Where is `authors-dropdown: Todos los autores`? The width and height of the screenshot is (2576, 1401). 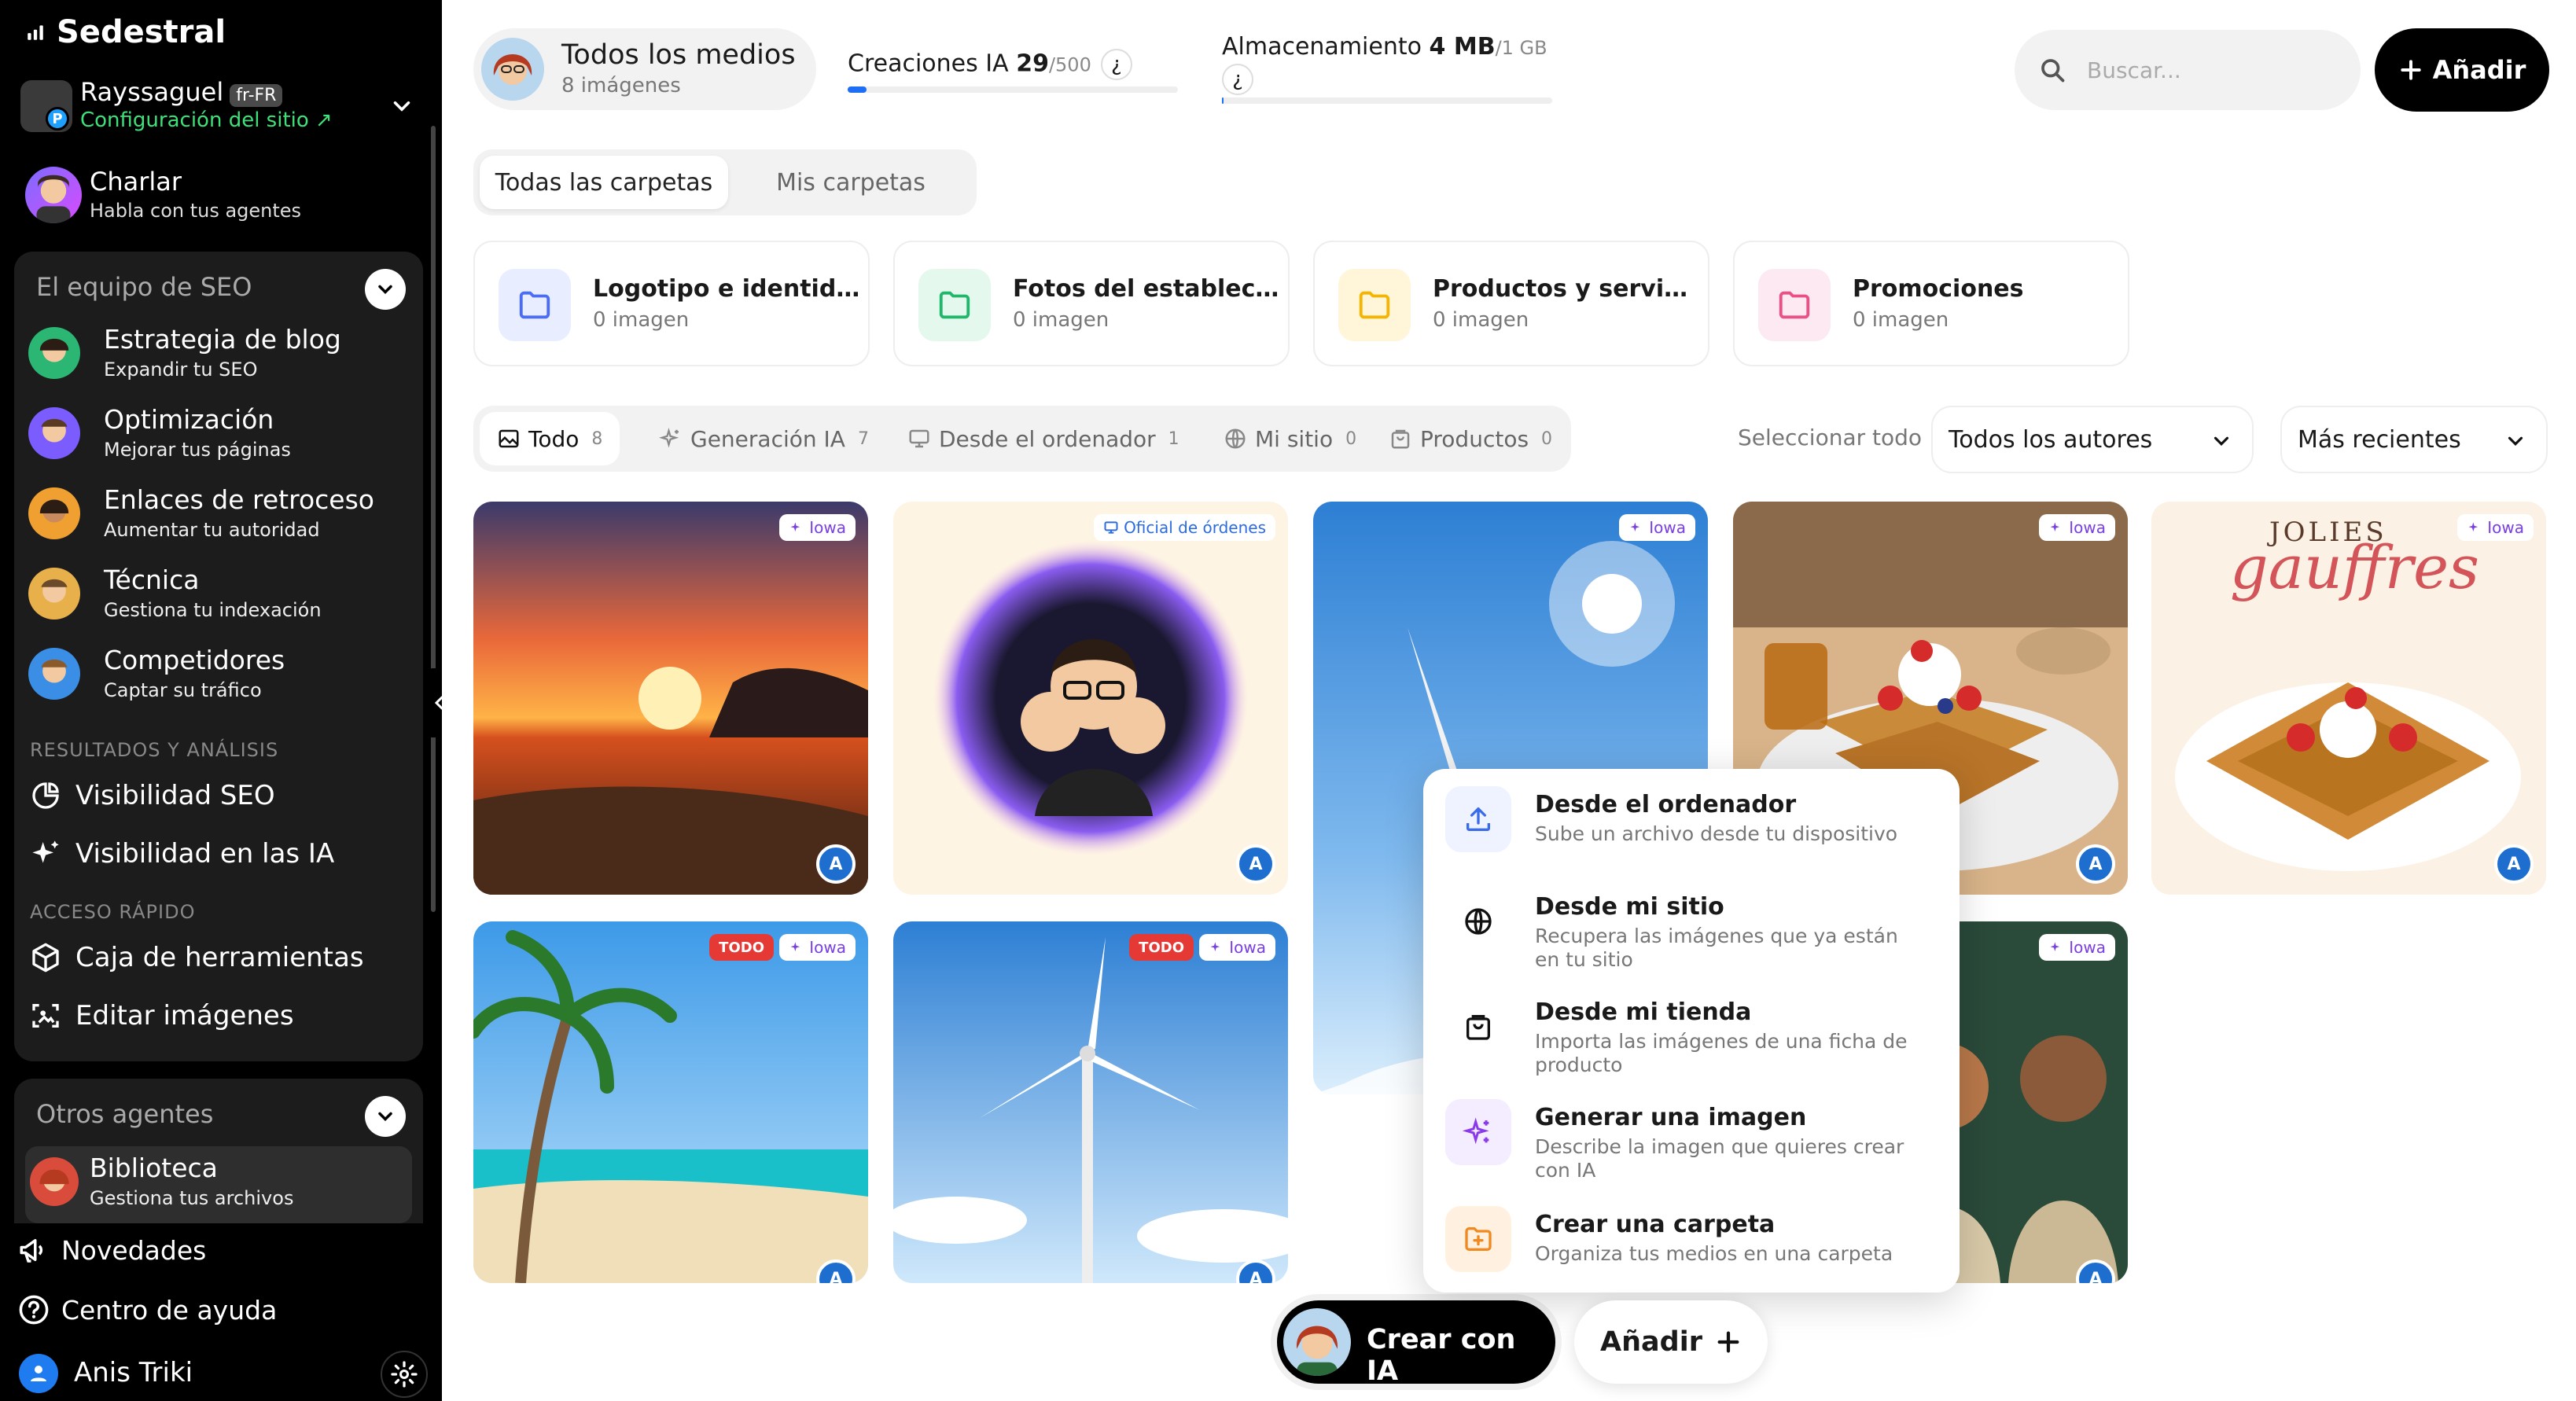 authors-dropdown: Todos los autores is located at coordinates (2093, 440).